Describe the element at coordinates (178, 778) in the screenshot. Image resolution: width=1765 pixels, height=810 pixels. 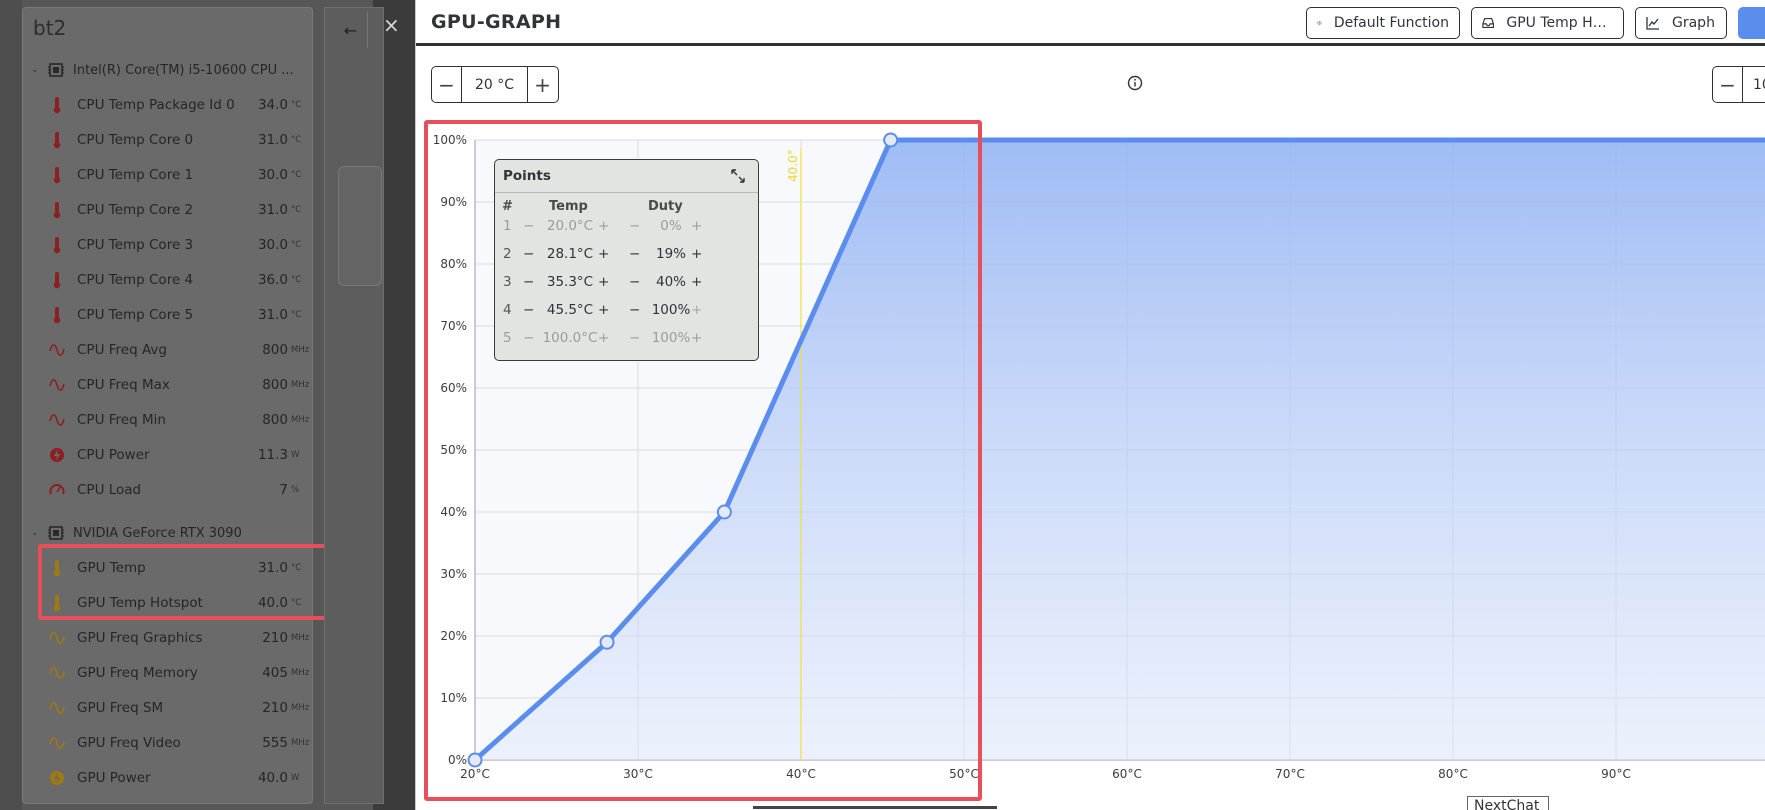
I see `sensor-row: GPU Power 40.0 W` at that location.